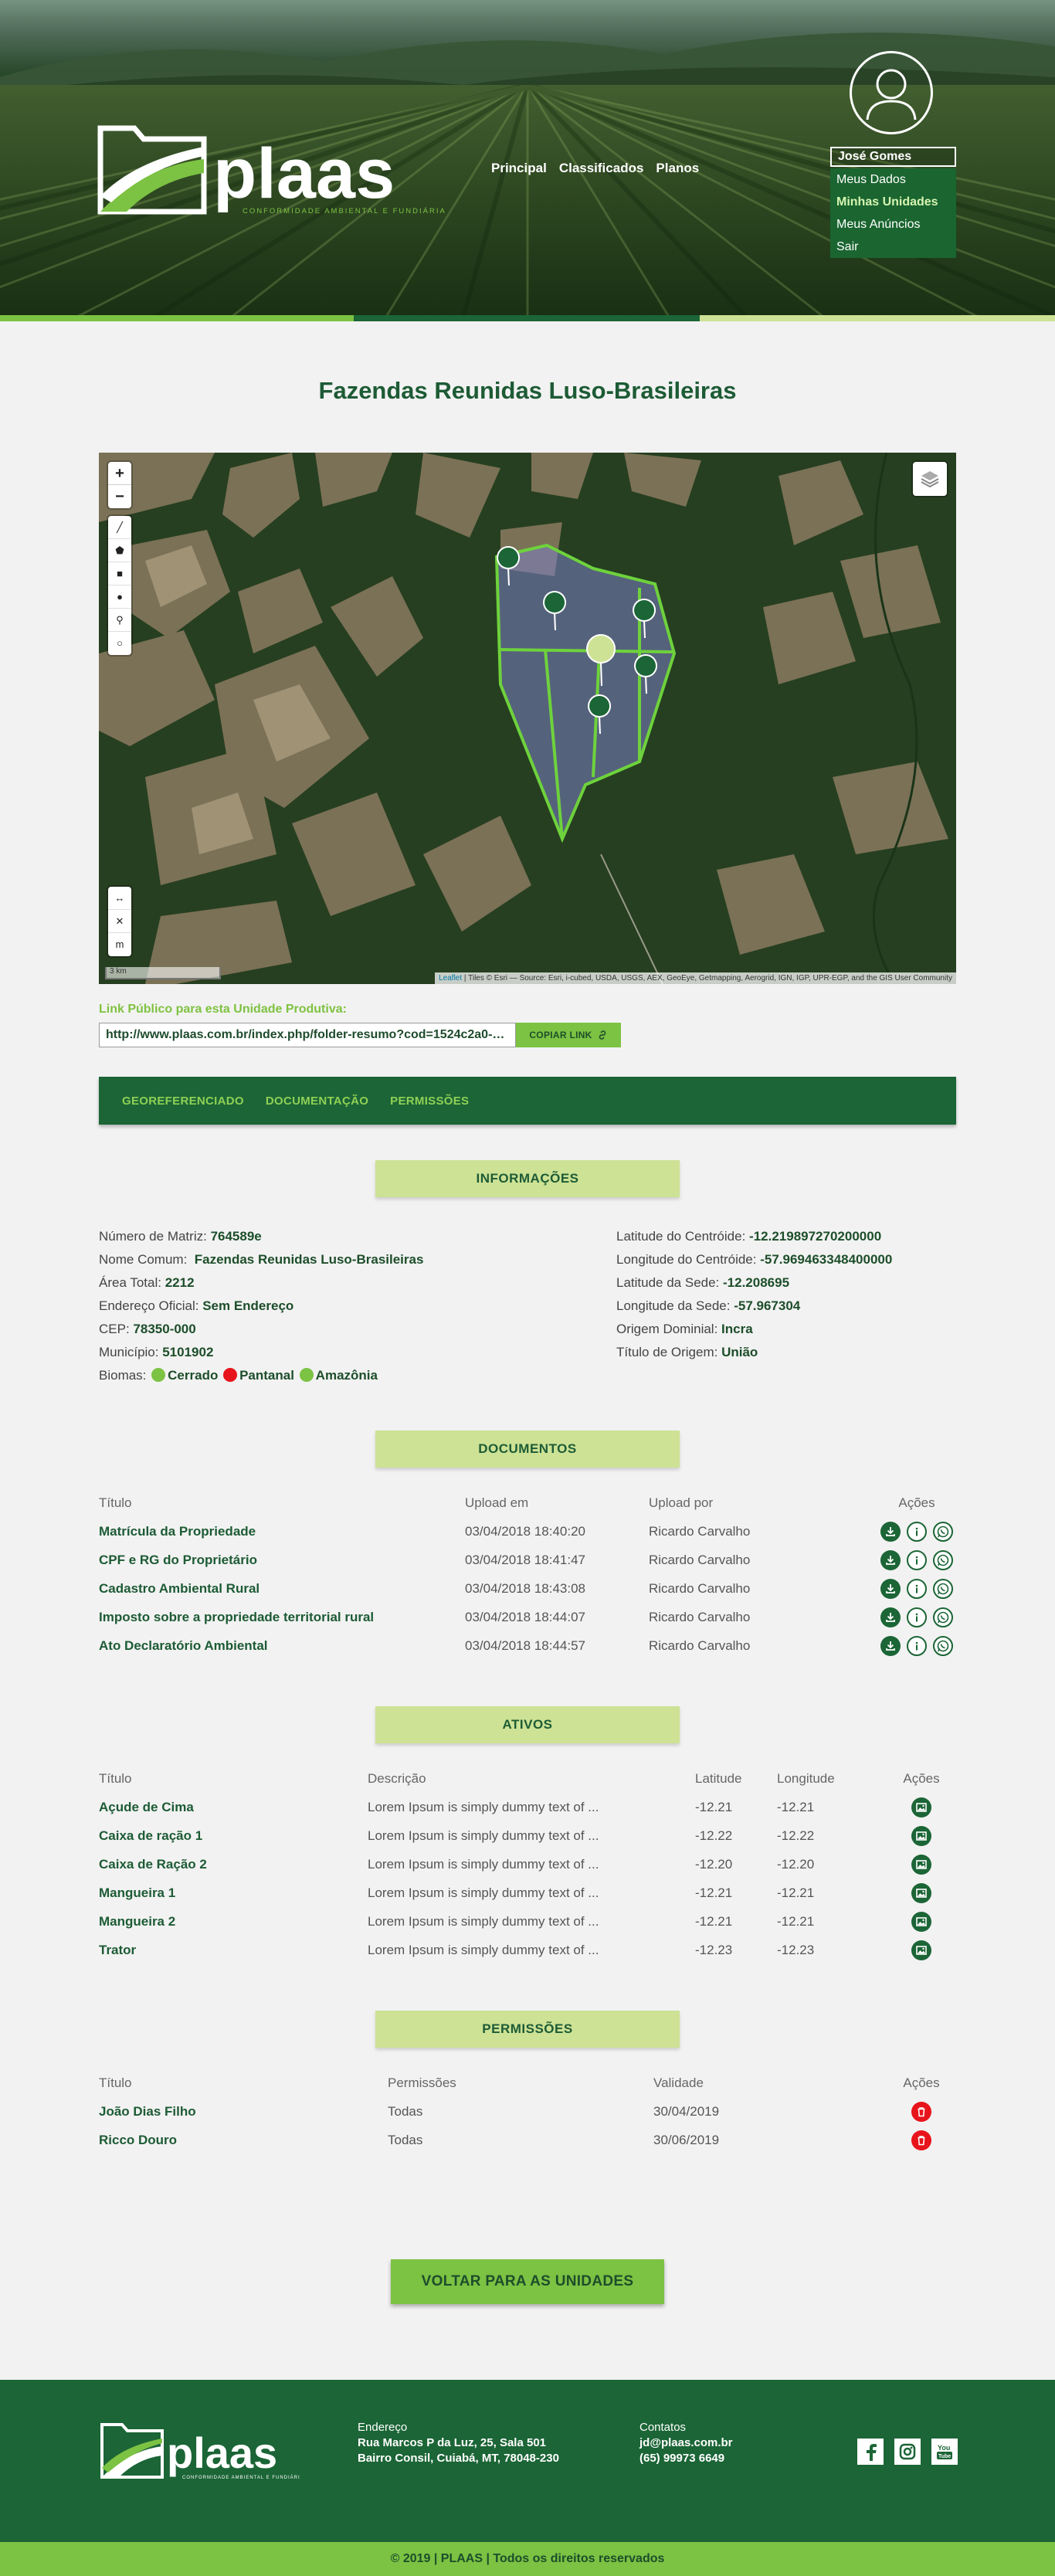 The image size is (1055, 2576). Describe the element at coordinates (450, 978) in the screenshot. I see `leaflet-link: Leaflet` at that location.